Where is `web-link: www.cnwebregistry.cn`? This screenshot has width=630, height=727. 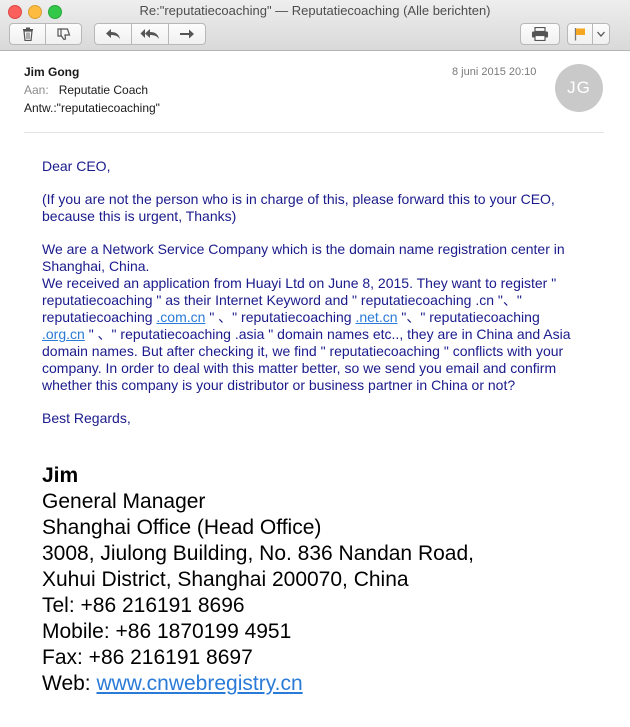 web-link: www.cnwebregistry.cn is located at coordinates (199, 683).